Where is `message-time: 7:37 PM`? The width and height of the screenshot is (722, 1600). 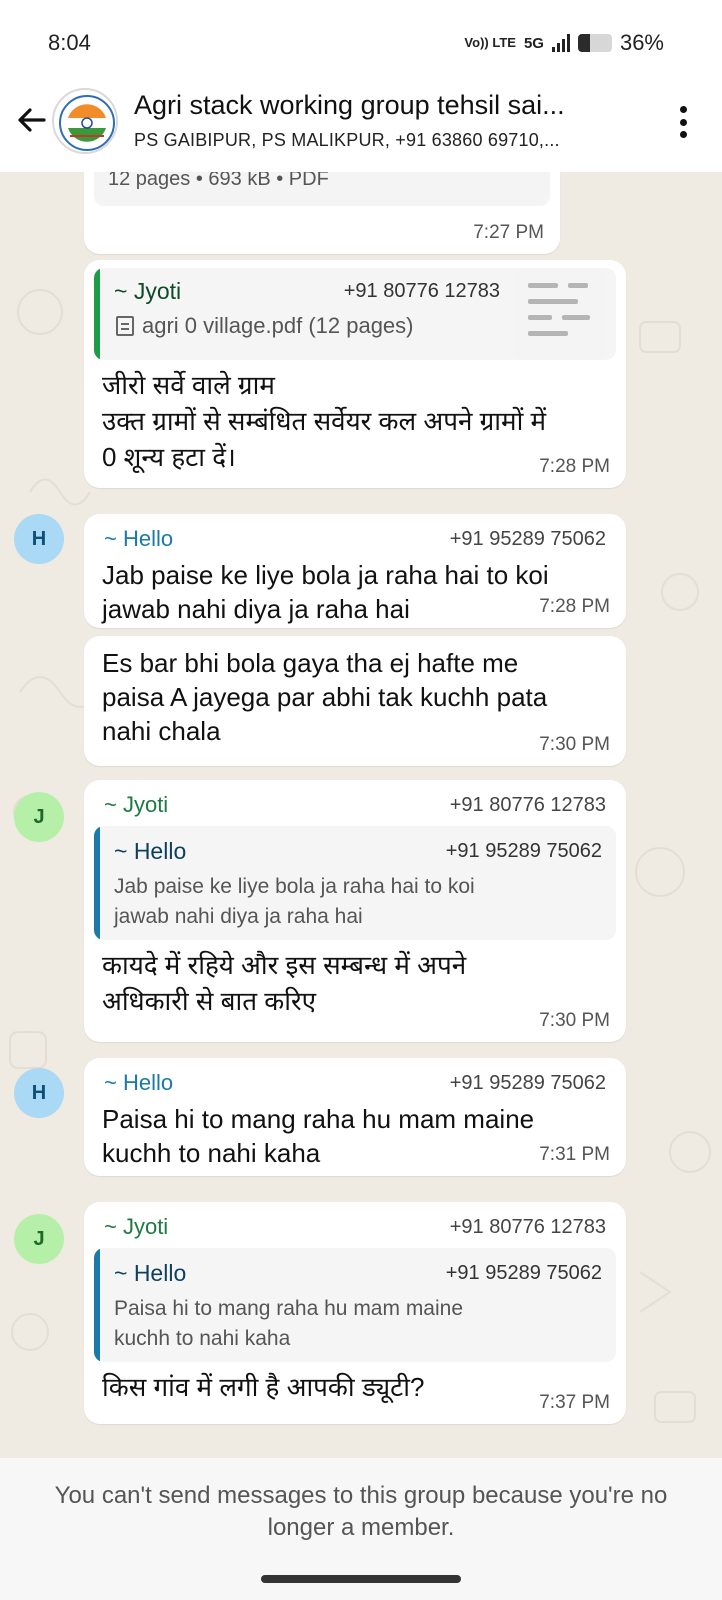
message-time: 7:37 PM is located at coordinates (574, 1402).